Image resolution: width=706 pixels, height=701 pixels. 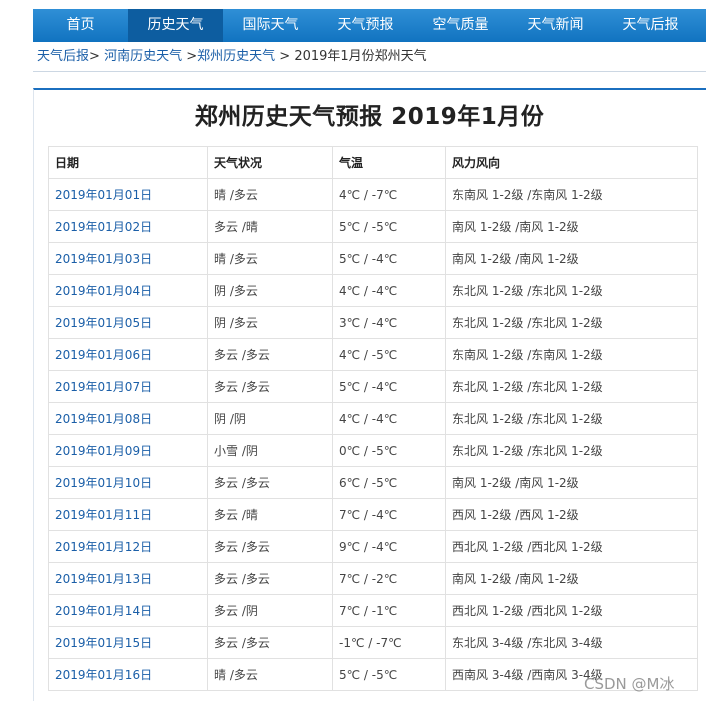 I want to click on cell-temperature: 9℃ / -4℃, so click(x=389, y=546).